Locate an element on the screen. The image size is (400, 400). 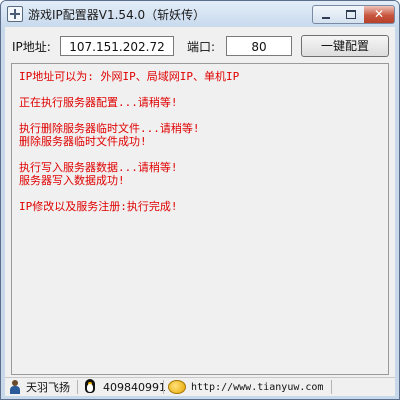
maximize-button is located at coordinates (351, 14).